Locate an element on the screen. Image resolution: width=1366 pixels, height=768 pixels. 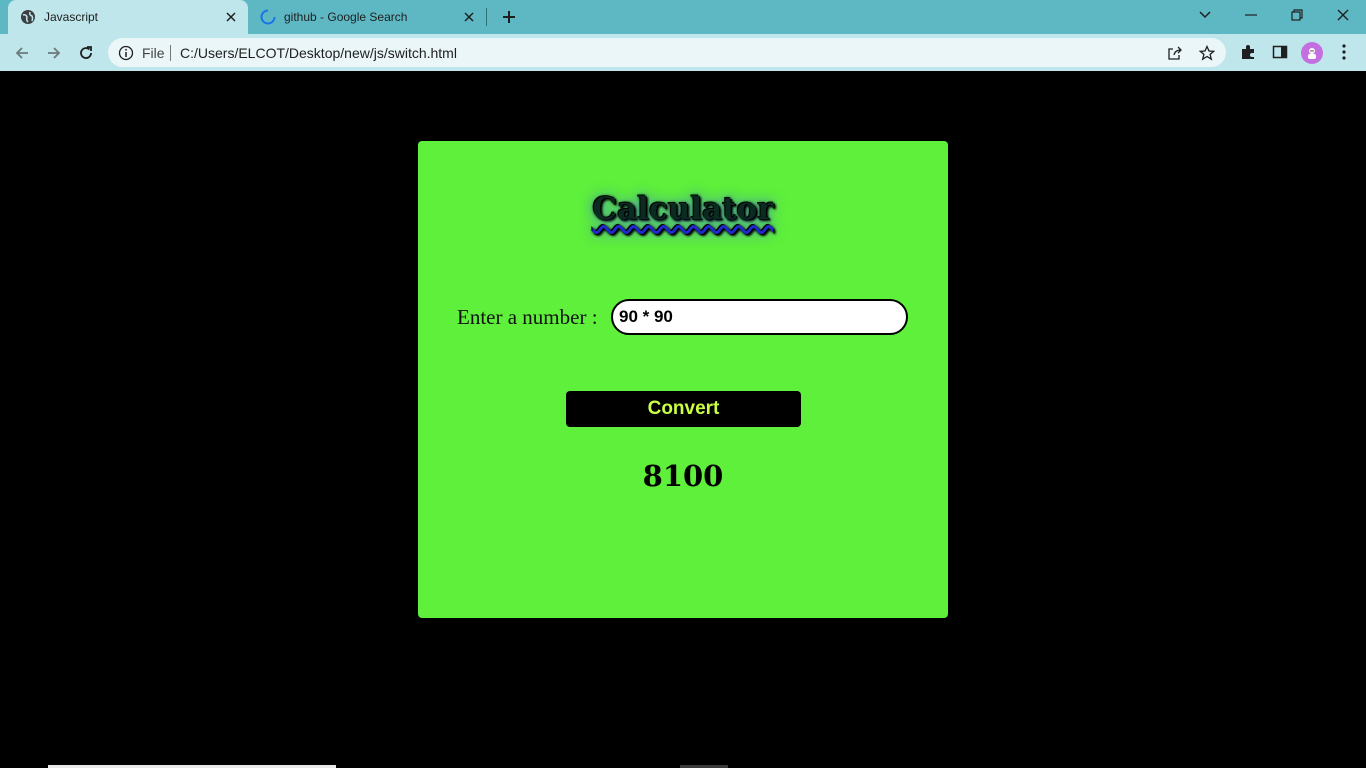
globe-icon is located at coordinates (28, 17).